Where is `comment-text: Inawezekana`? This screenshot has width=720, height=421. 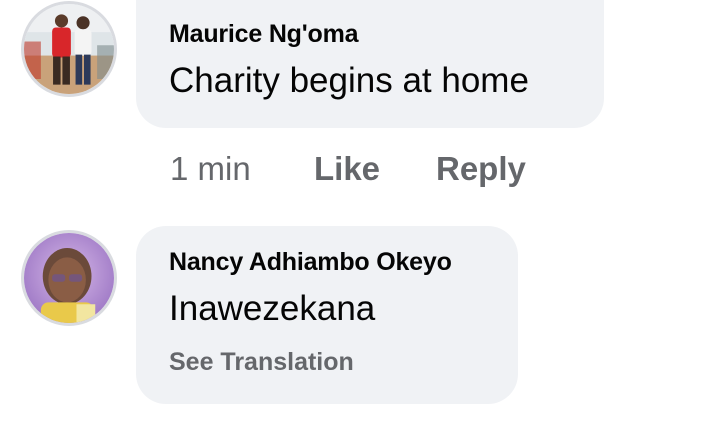
comment-text: Inawezekana is located at coordinates (272, 308).